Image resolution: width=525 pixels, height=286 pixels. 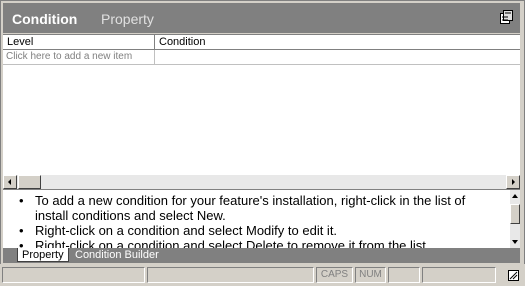 What do you see at coordinates (404, 275) in the screenshot?
I see `status-pane-scrl` at bounding box center [404, 275].